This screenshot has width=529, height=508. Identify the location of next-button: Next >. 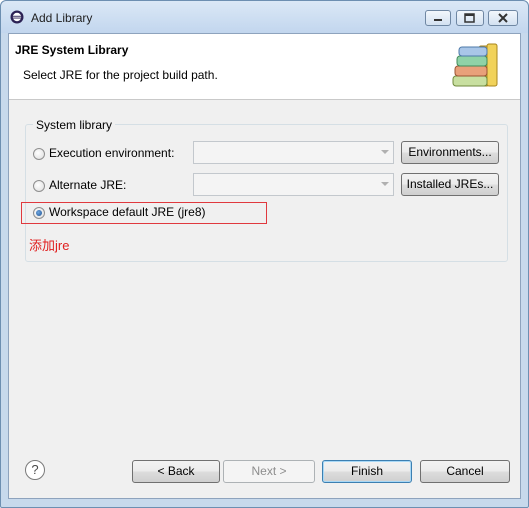
(269, 471).